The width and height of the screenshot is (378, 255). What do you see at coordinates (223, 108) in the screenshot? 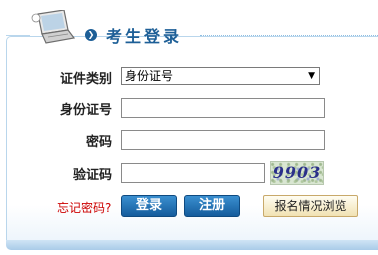
I see `id-number-input` at bounding box center [223, 108].